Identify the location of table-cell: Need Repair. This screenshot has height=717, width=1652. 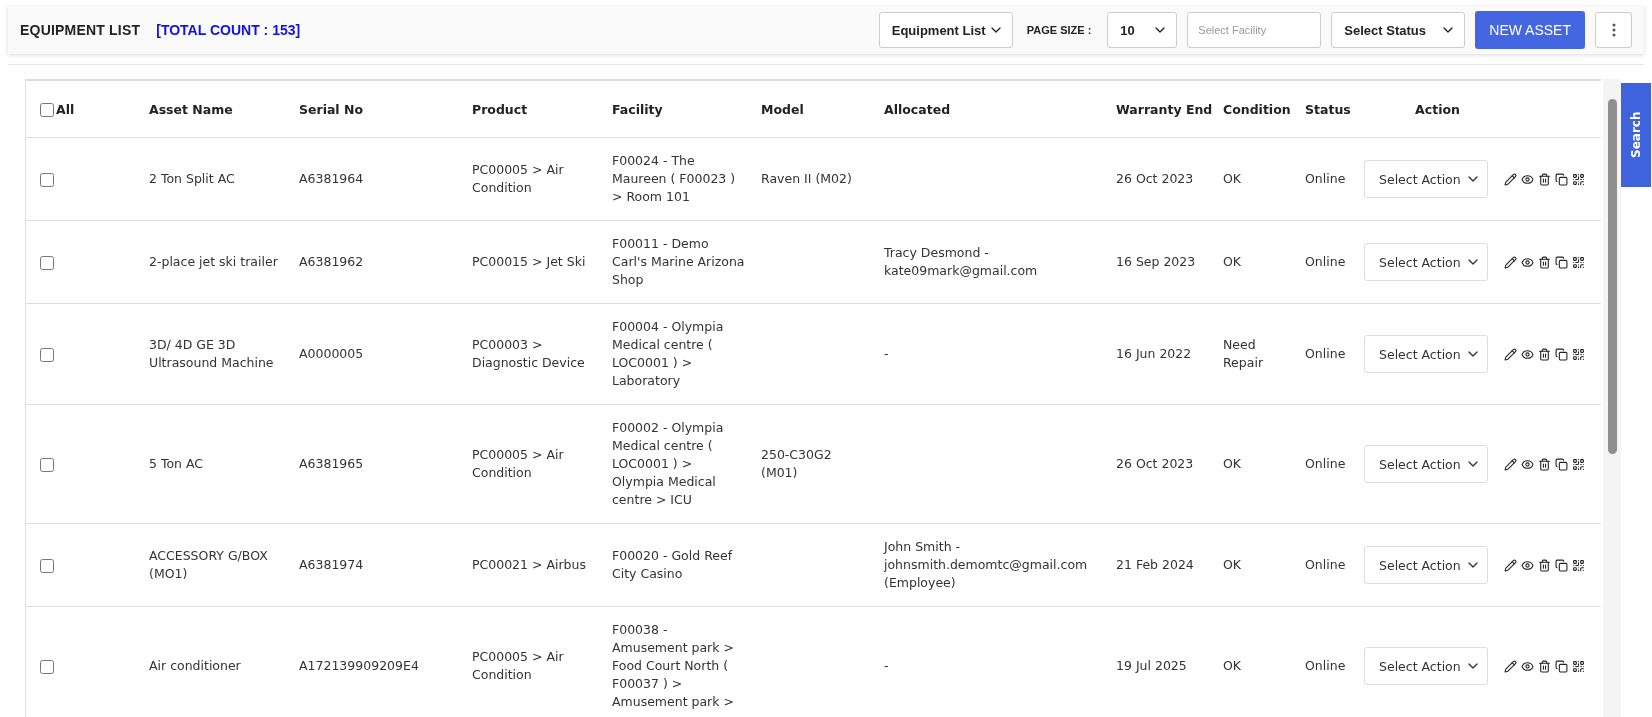
(1243, 353).